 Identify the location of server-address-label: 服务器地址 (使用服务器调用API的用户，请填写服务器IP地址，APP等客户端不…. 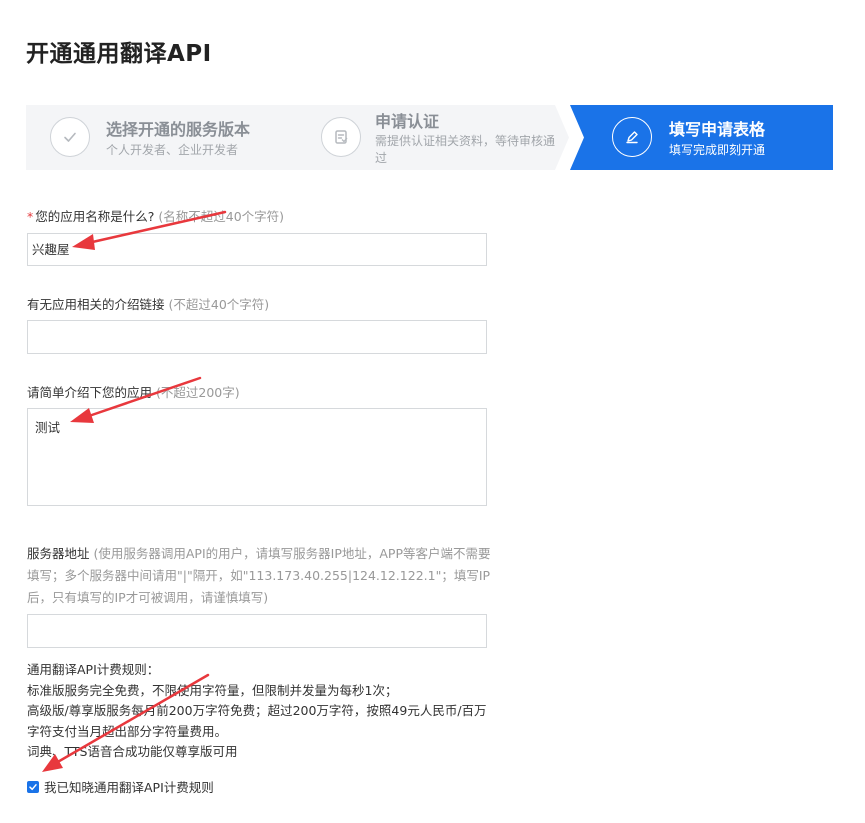
(259, 576).